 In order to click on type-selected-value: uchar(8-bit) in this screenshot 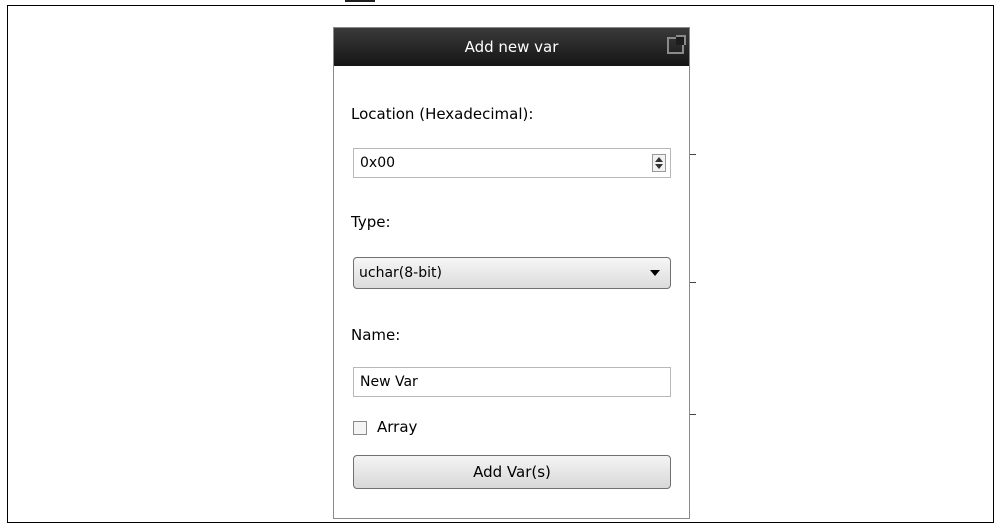, I will do `click(400, 273)`.